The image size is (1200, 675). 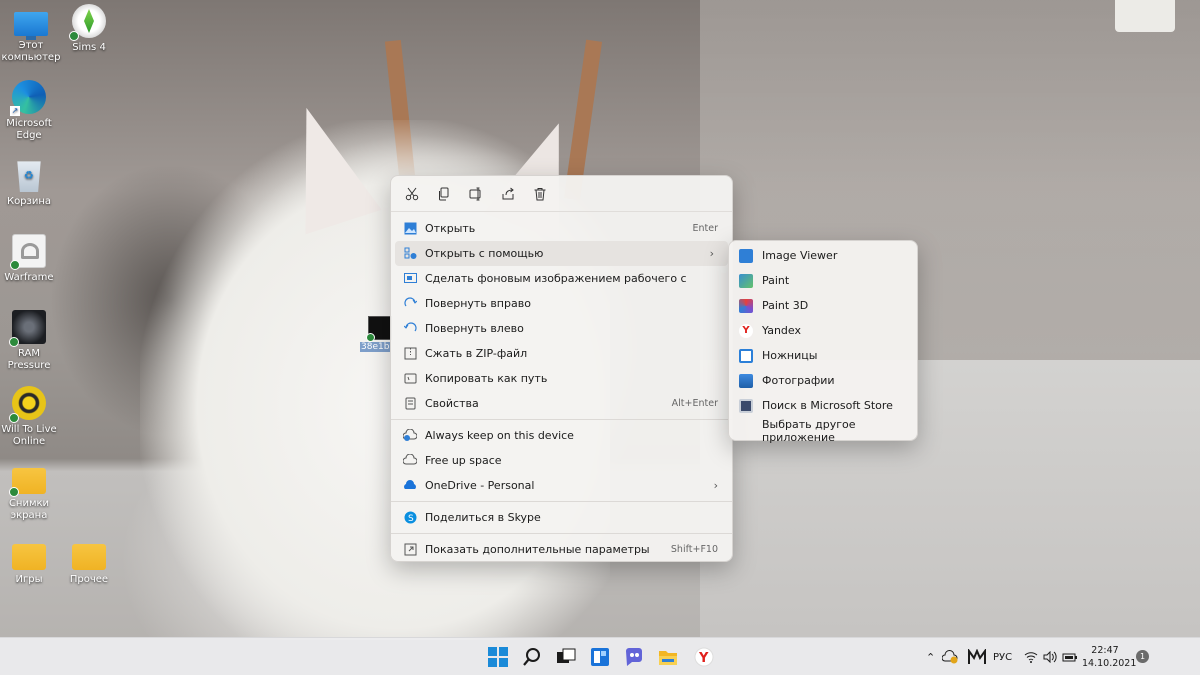 What do you see at coordinates (561, 353) in the screenshot?
I see `menu-item-compress-zip: Сжать в ZIP-файл` at bounding box center [561, 353].